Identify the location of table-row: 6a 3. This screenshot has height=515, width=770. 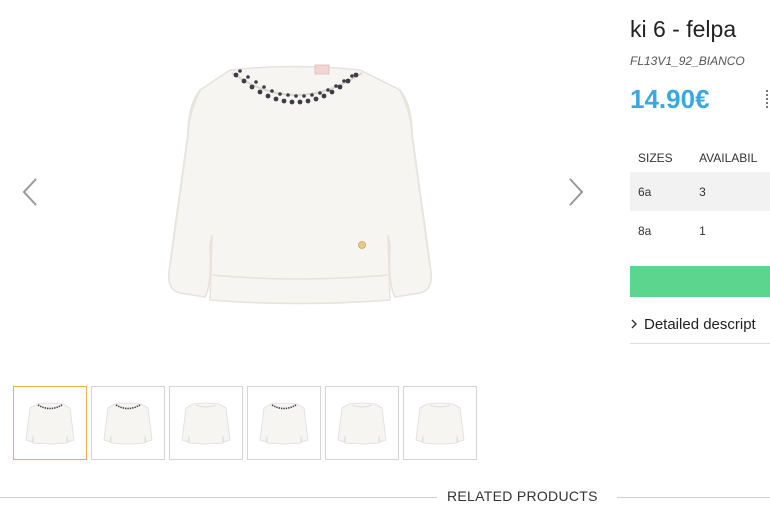
(700, 191).